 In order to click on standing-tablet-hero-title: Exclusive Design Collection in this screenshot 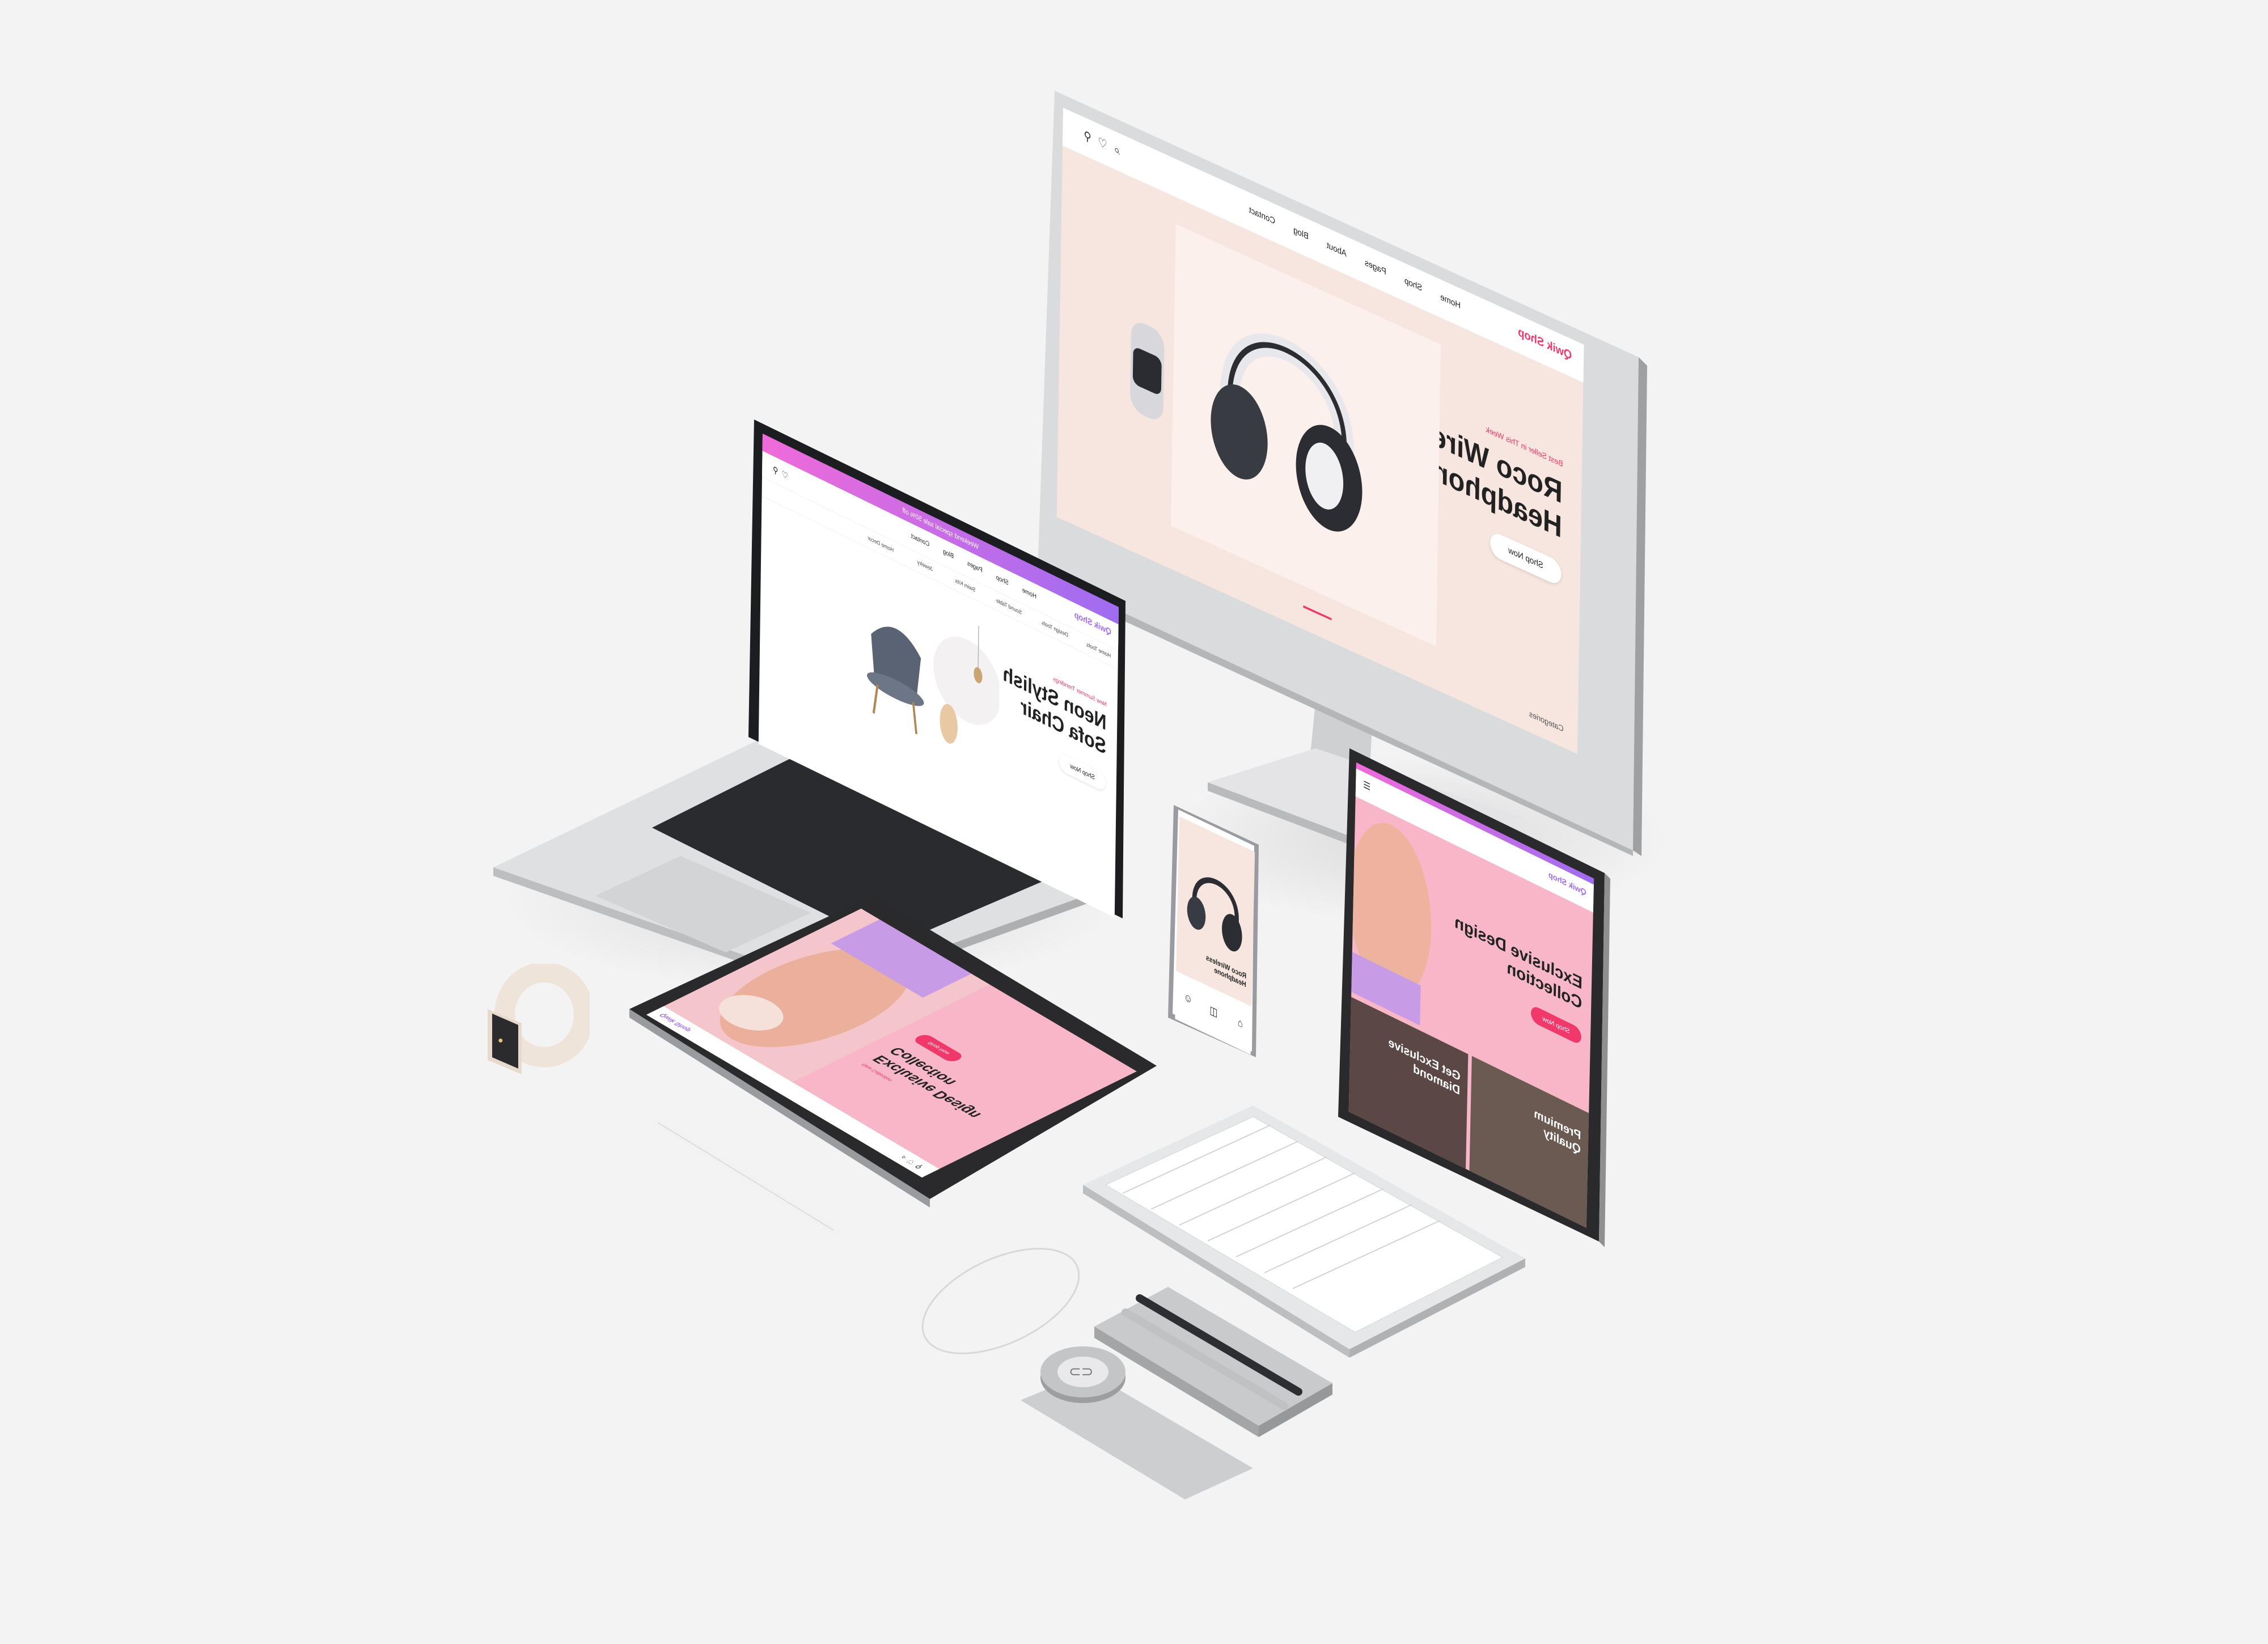, I will do `click(1518, 963)`.